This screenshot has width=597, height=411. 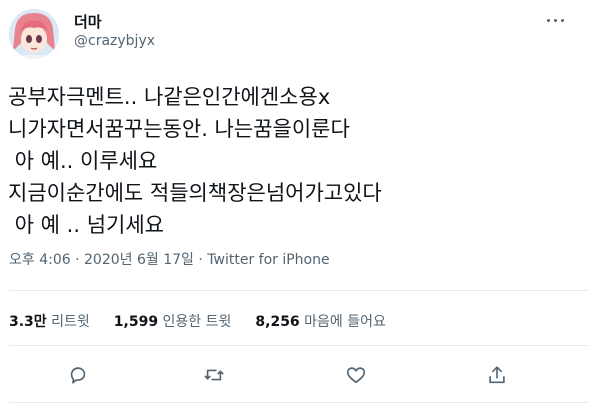 I want to click on more-icon, so click(x=556, y=21).